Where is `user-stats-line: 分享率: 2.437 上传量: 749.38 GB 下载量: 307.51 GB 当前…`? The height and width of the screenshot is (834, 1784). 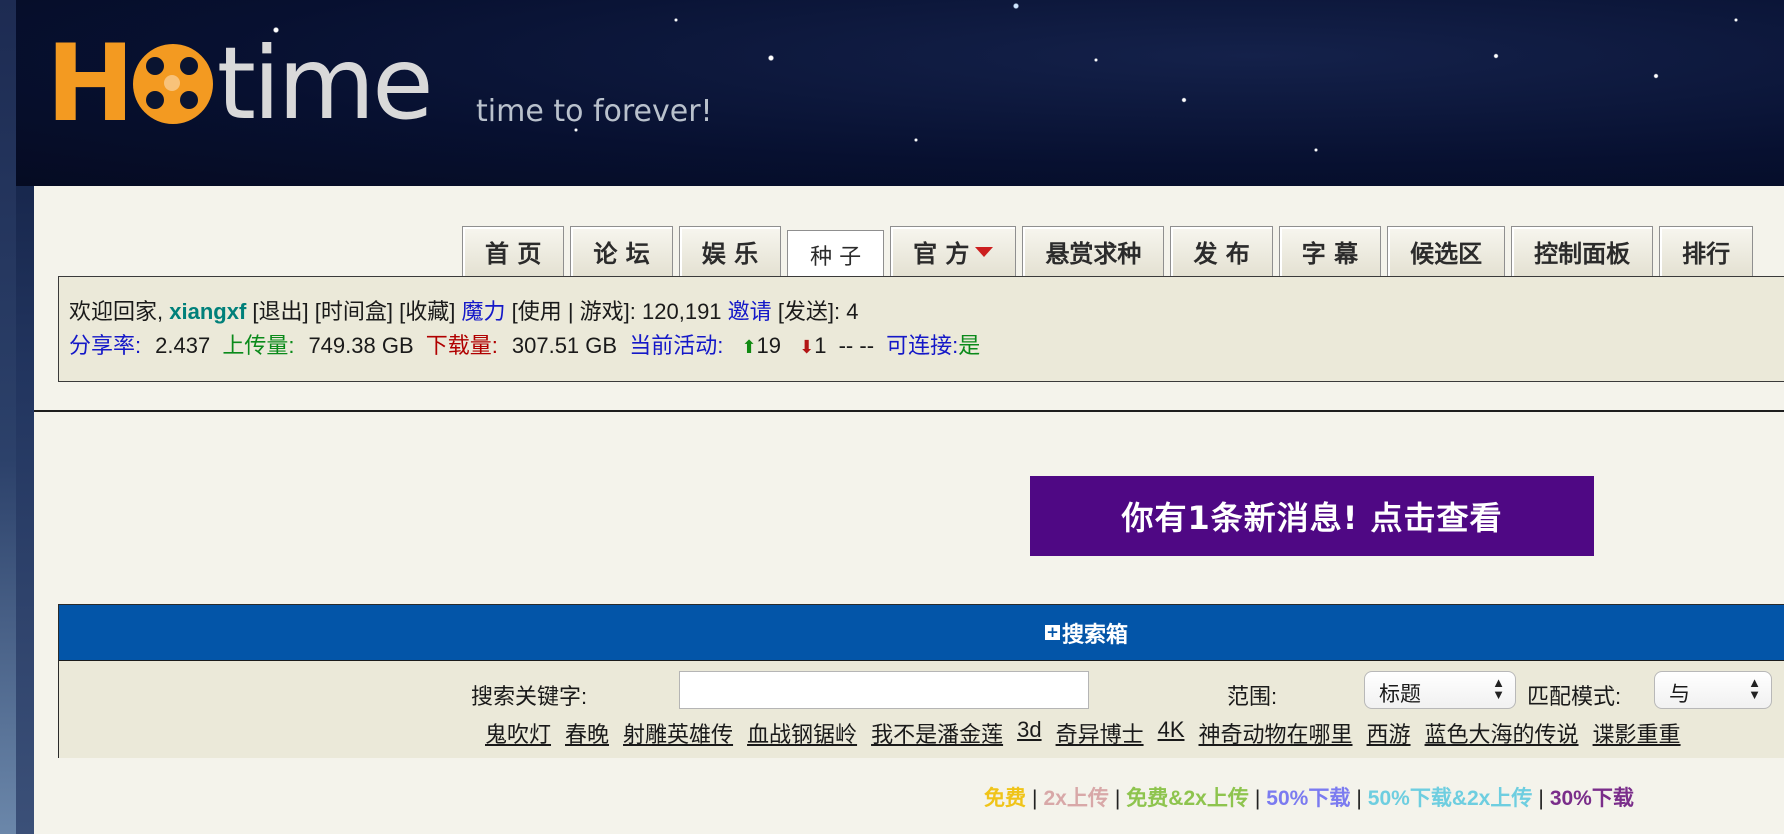
user-stats-line: 分享率: 2.437 上传量: 749.38 GB 下载量: 307.51 GB 当前… is located at coordinates (926, 346).